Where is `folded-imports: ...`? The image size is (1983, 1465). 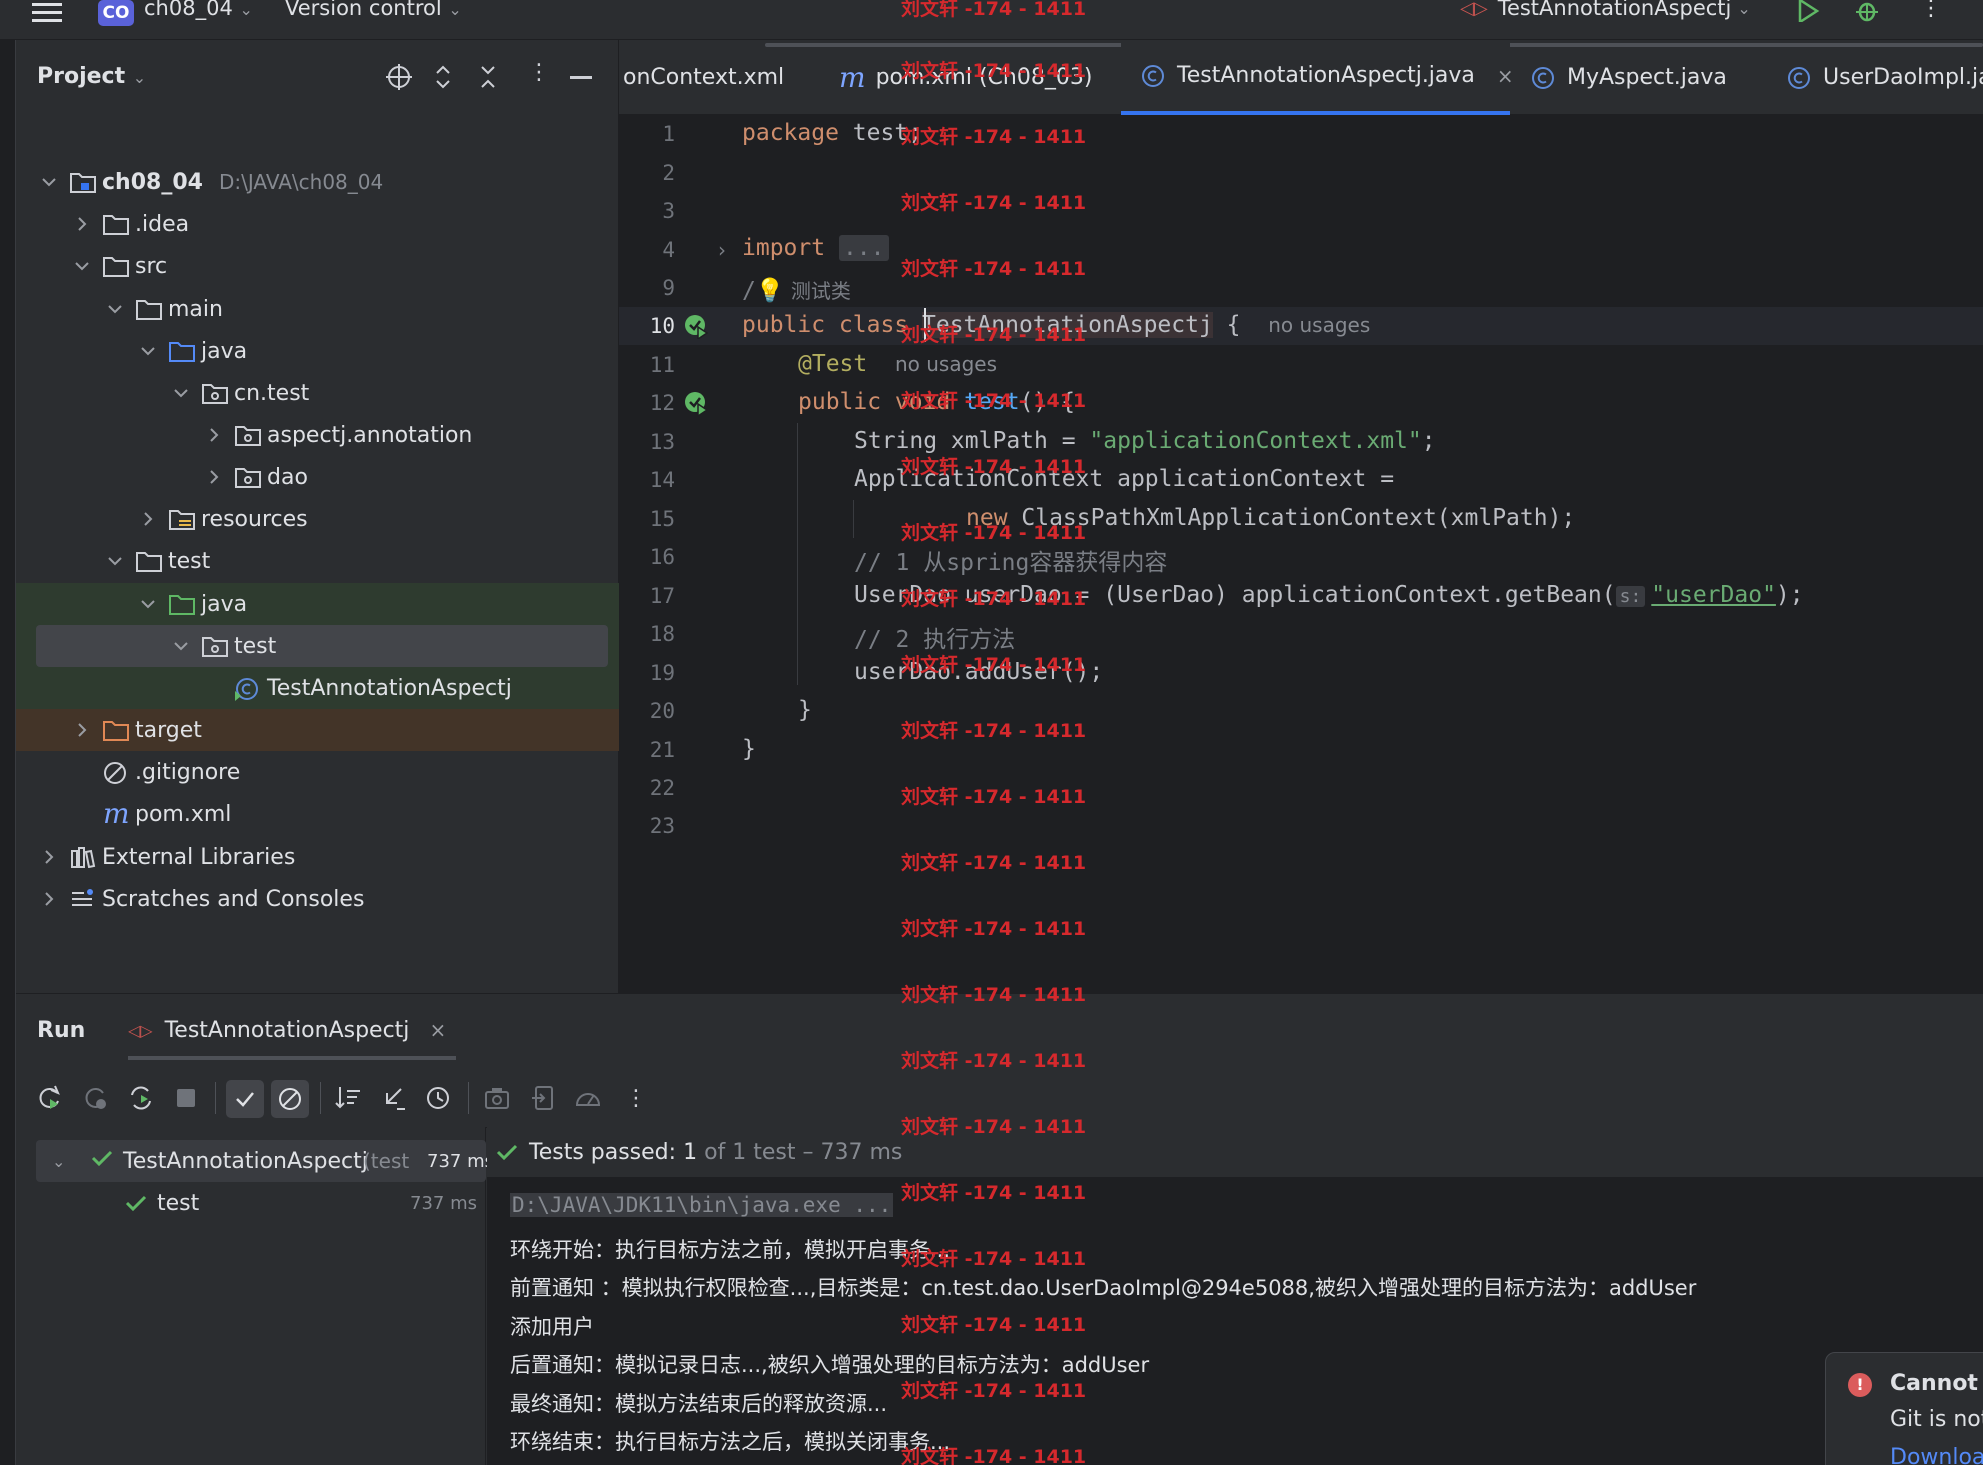
folded-imports: ... is located at coordinates (863, 248).